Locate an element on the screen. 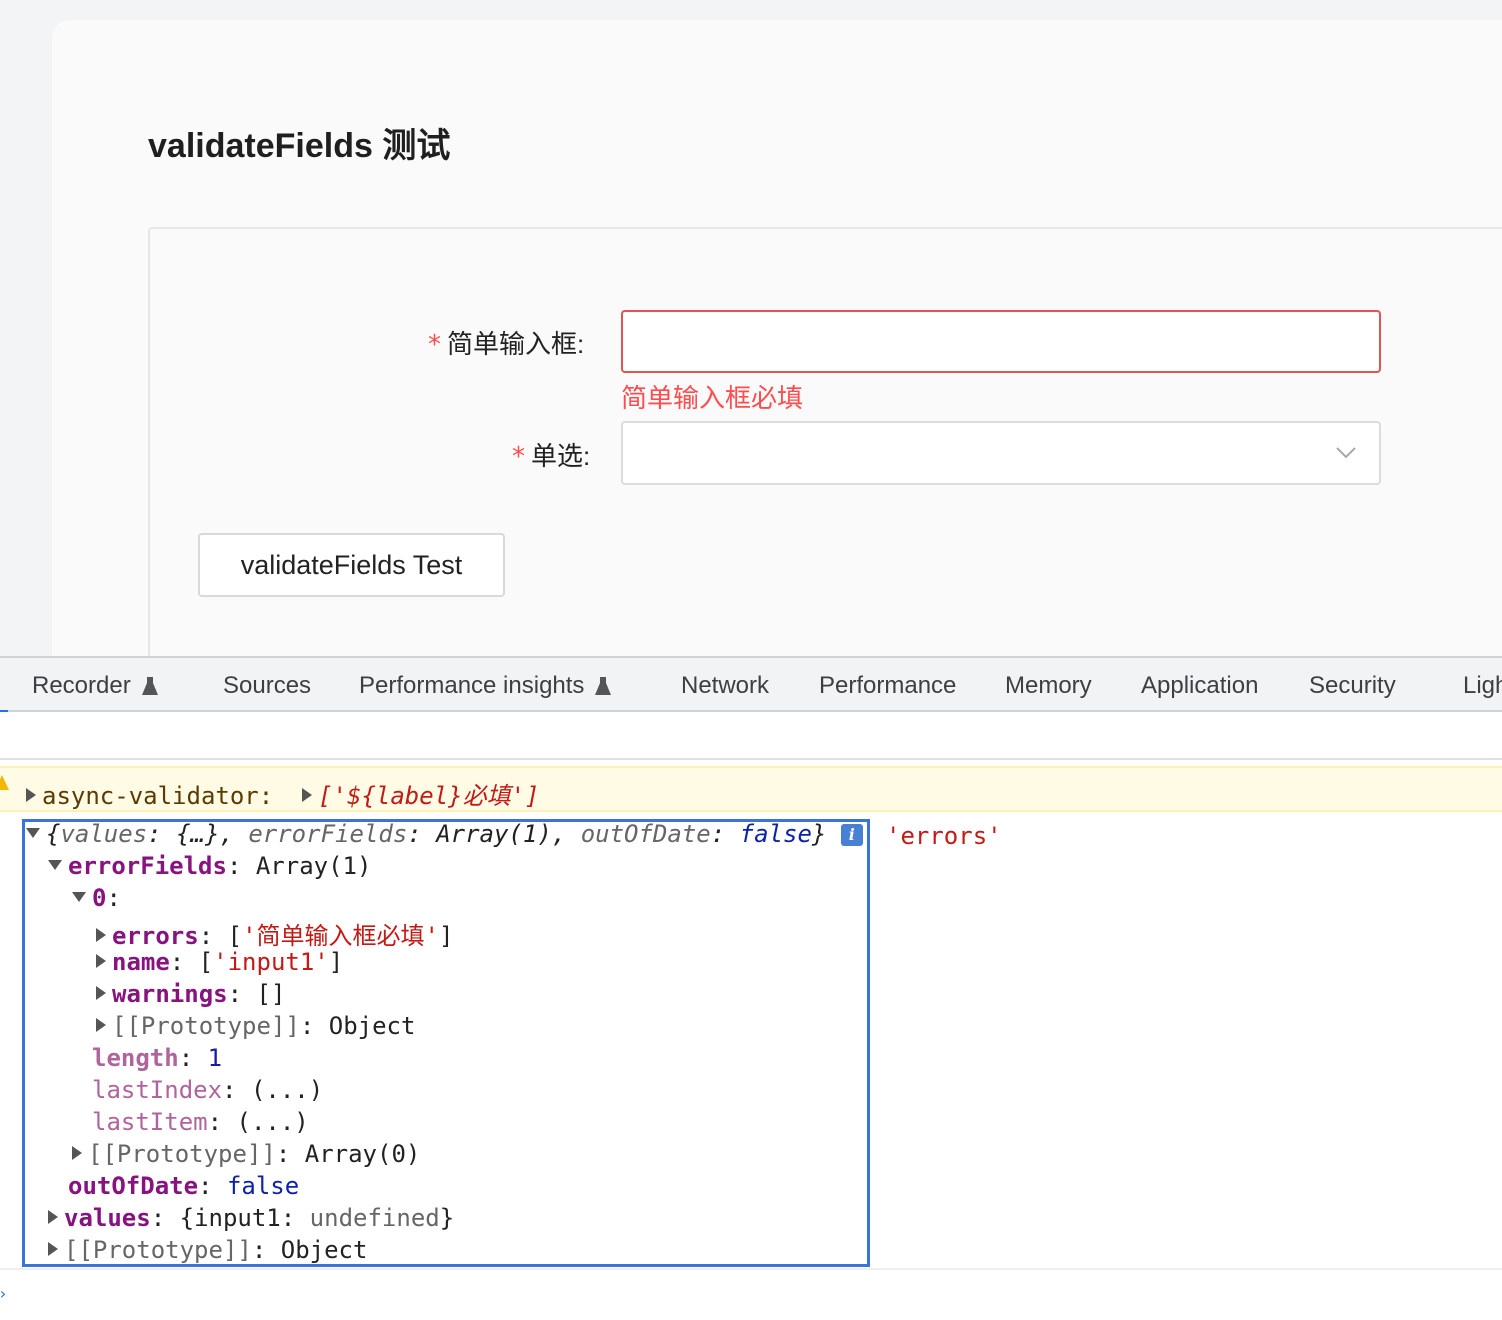 This screenshot has height=1320, width=1502. tree-name: name: ['input1'] is located at coordinates (219, 962).